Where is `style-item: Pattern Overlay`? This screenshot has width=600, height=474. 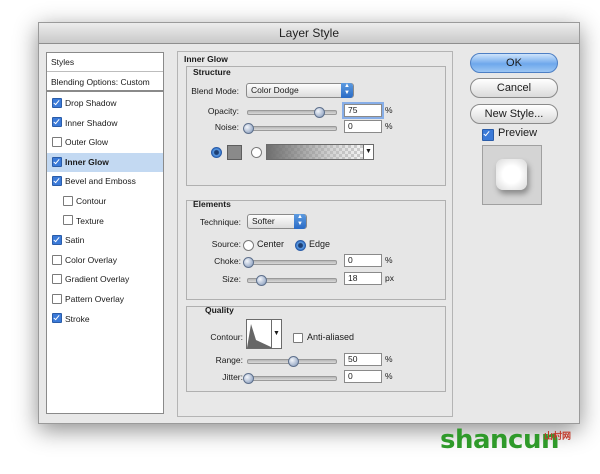 style-item: Pattern Overlay is located at coordinates (105, 299).